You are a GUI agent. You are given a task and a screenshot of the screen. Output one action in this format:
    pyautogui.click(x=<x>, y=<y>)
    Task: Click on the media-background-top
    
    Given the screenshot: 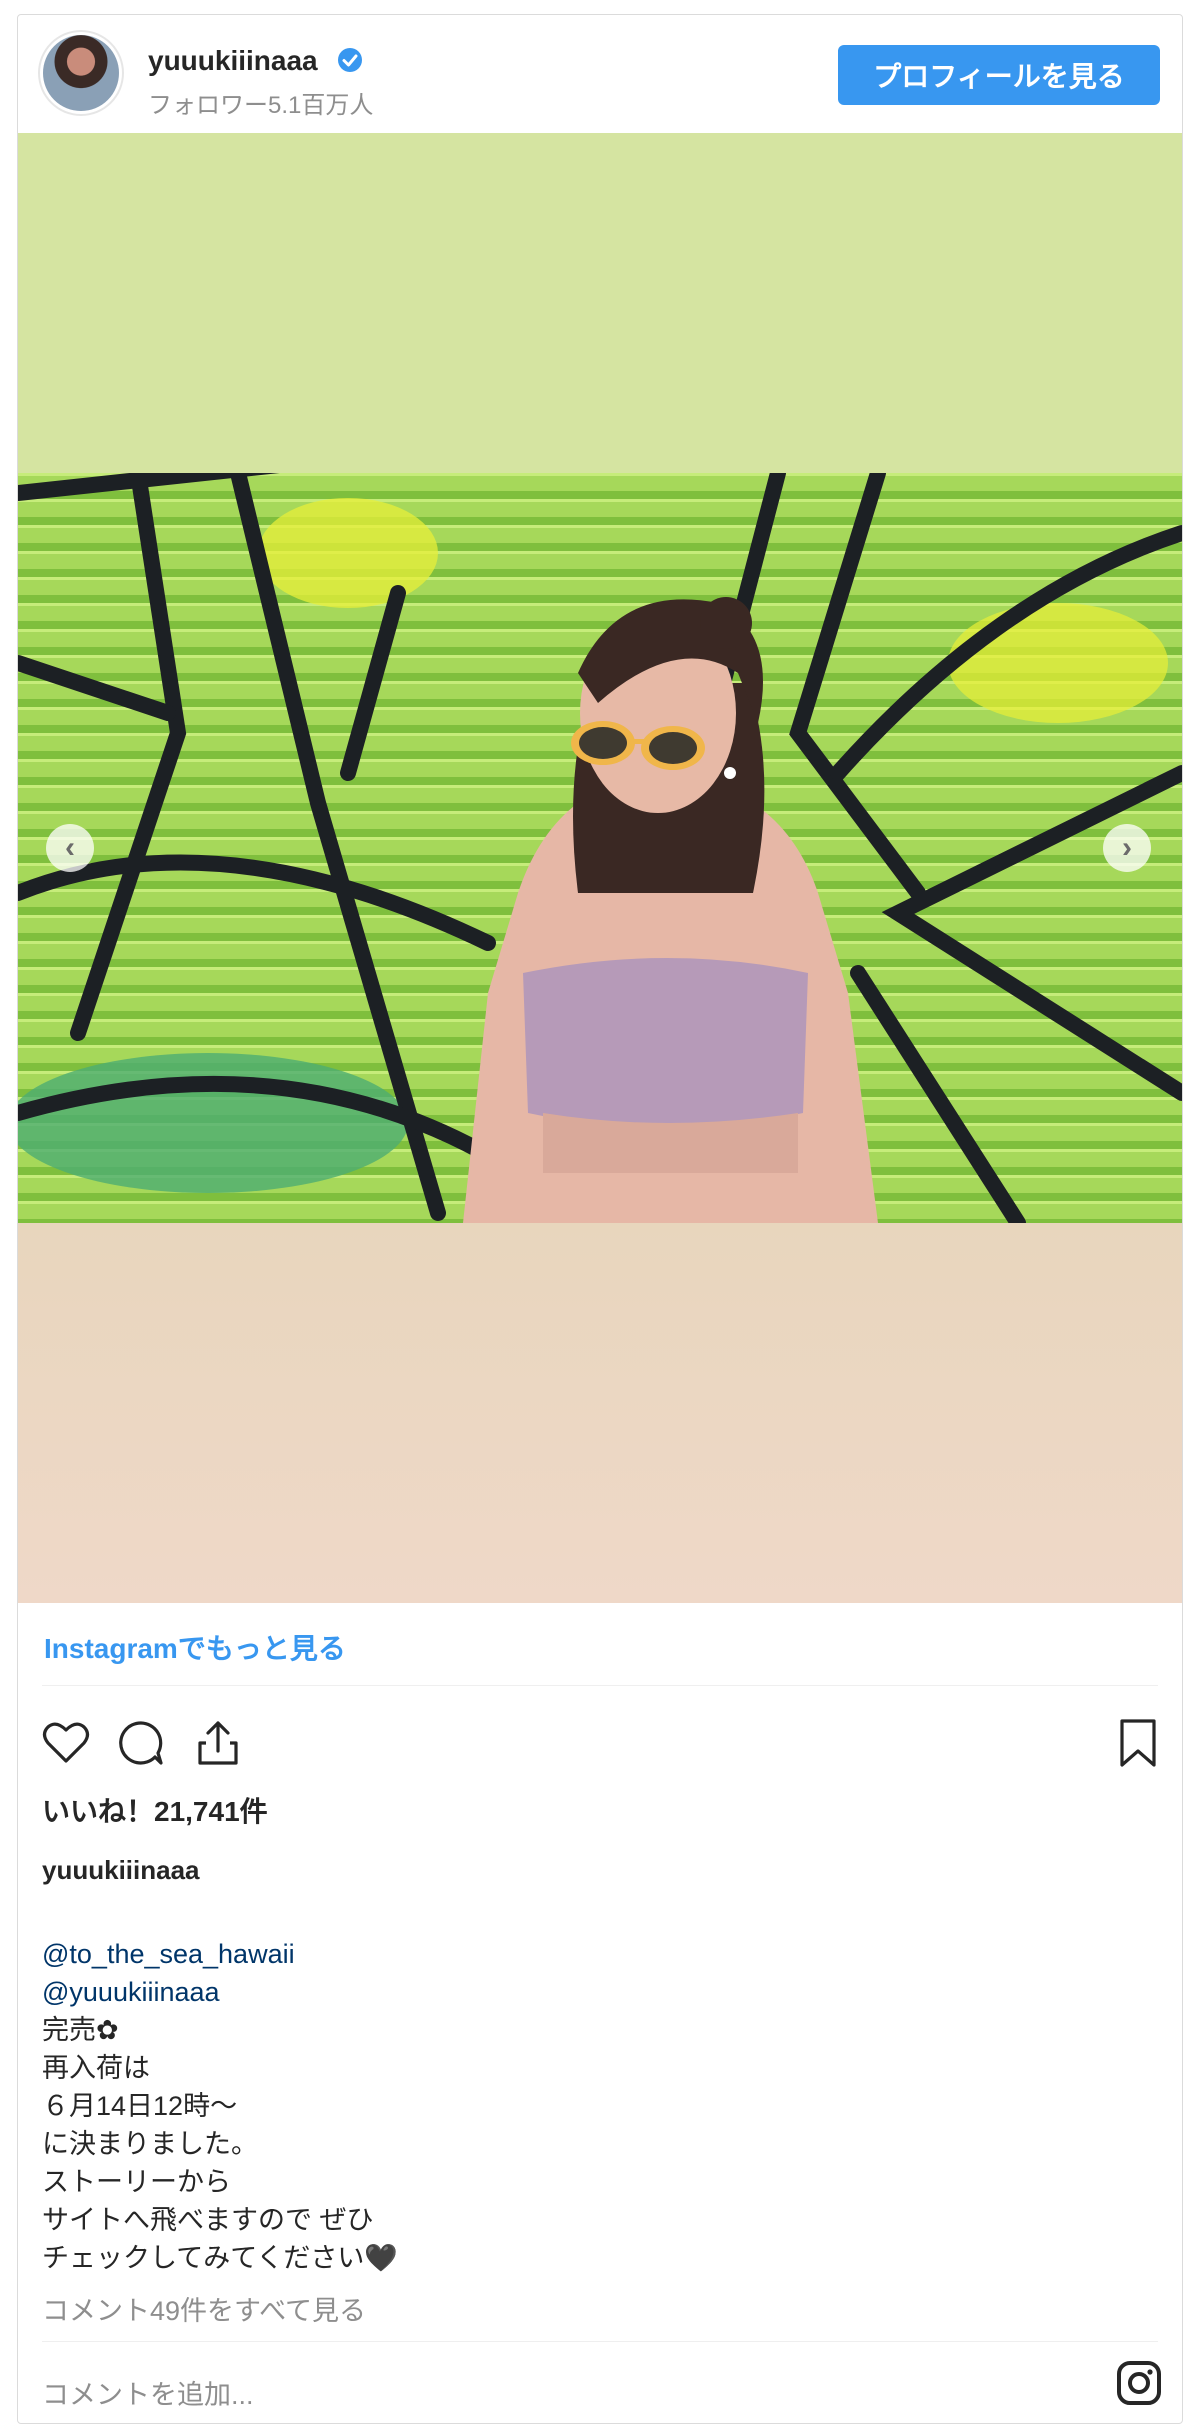 What is the action you would take?
    pyautogui.click(x=600, y=303)
    